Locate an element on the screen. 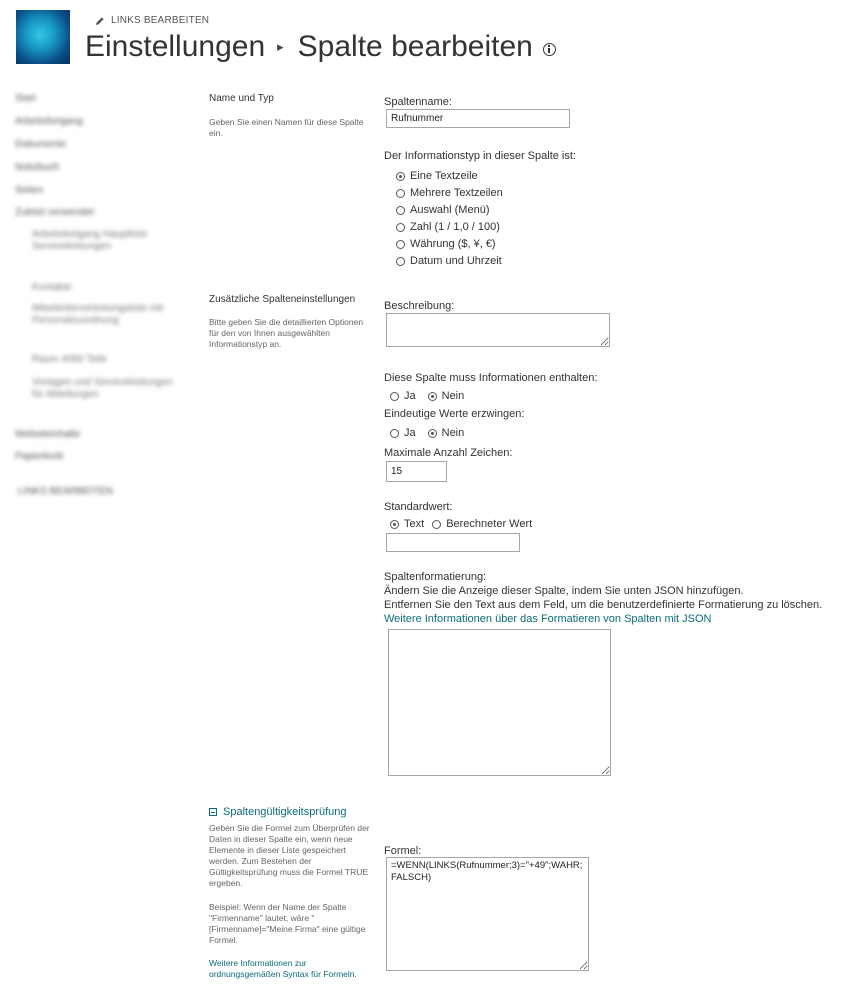 This screenshot has width=862, height=999. nav-item: Seiten is located at coordinates (29, 191).